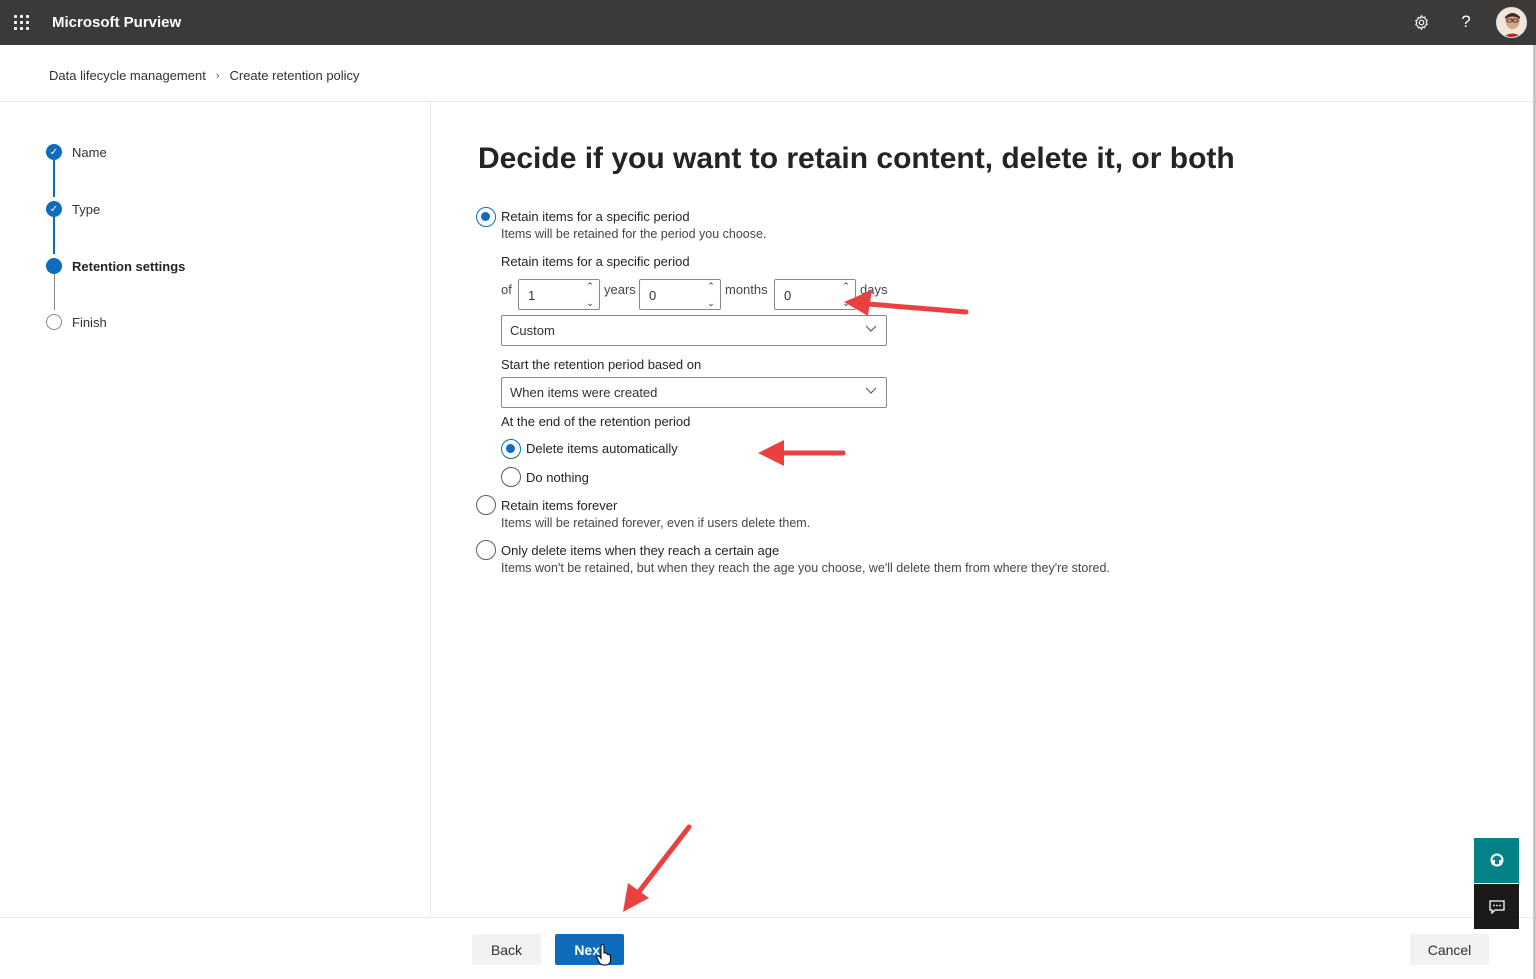  Describe the element at coordinates (768, 22) in the screenshot. I see `top-bar: Microsoft Purview ?` at that location.